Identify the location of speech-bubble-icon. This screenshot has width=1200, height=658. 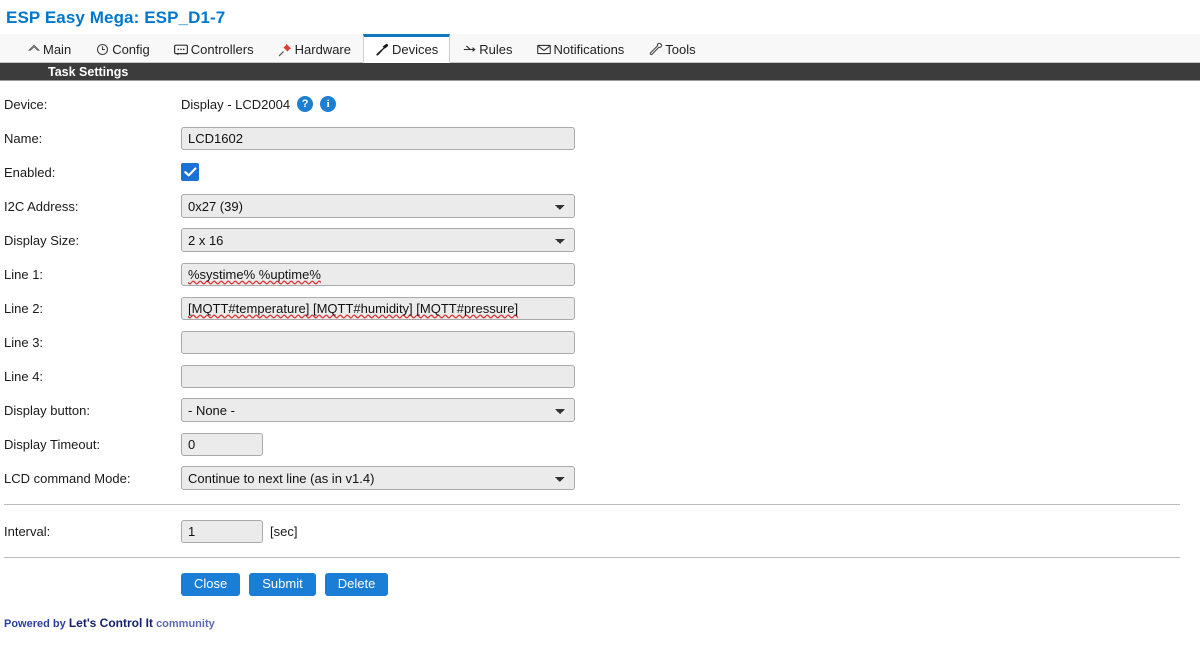
(181, 50).